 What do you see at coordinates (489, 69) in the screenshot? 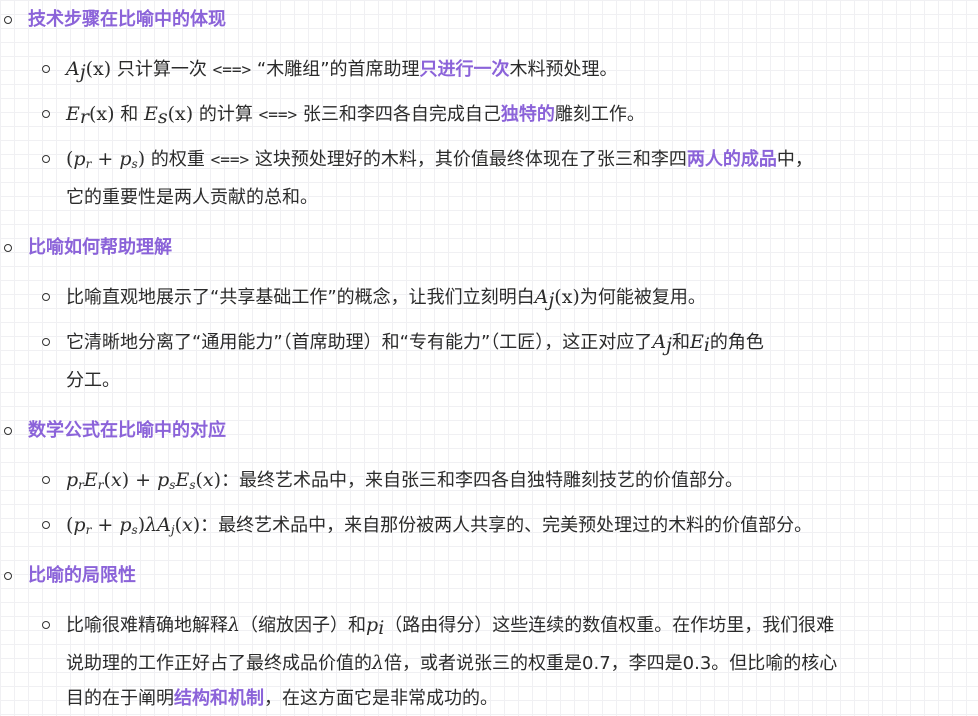
I see `list-item: Aj(x) 只计算一次 <==> “木雕组”的首席助理只进行一次木料预处理。` at bounding box center [489, 69].